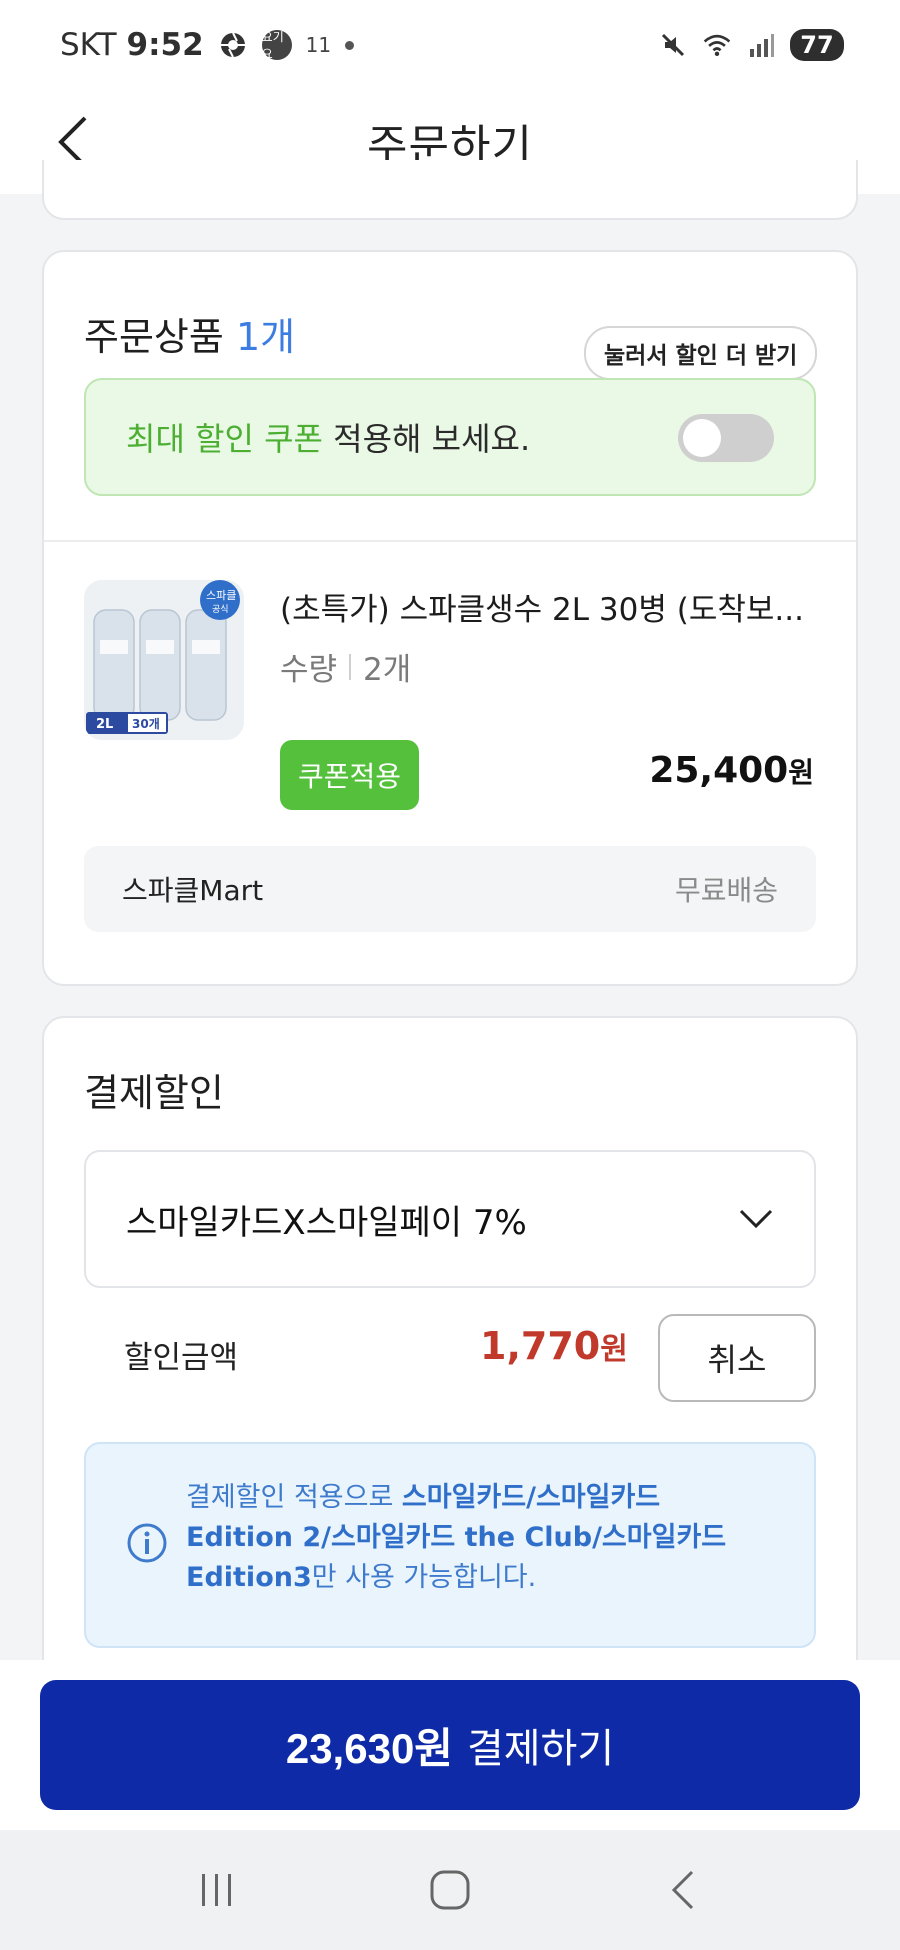 The height and width of the screenshot is (1950, 900). What do you see at coordinates (265, 337) in the screenshot?
I see `order-count: 1개` at bounding box center [265, 337].